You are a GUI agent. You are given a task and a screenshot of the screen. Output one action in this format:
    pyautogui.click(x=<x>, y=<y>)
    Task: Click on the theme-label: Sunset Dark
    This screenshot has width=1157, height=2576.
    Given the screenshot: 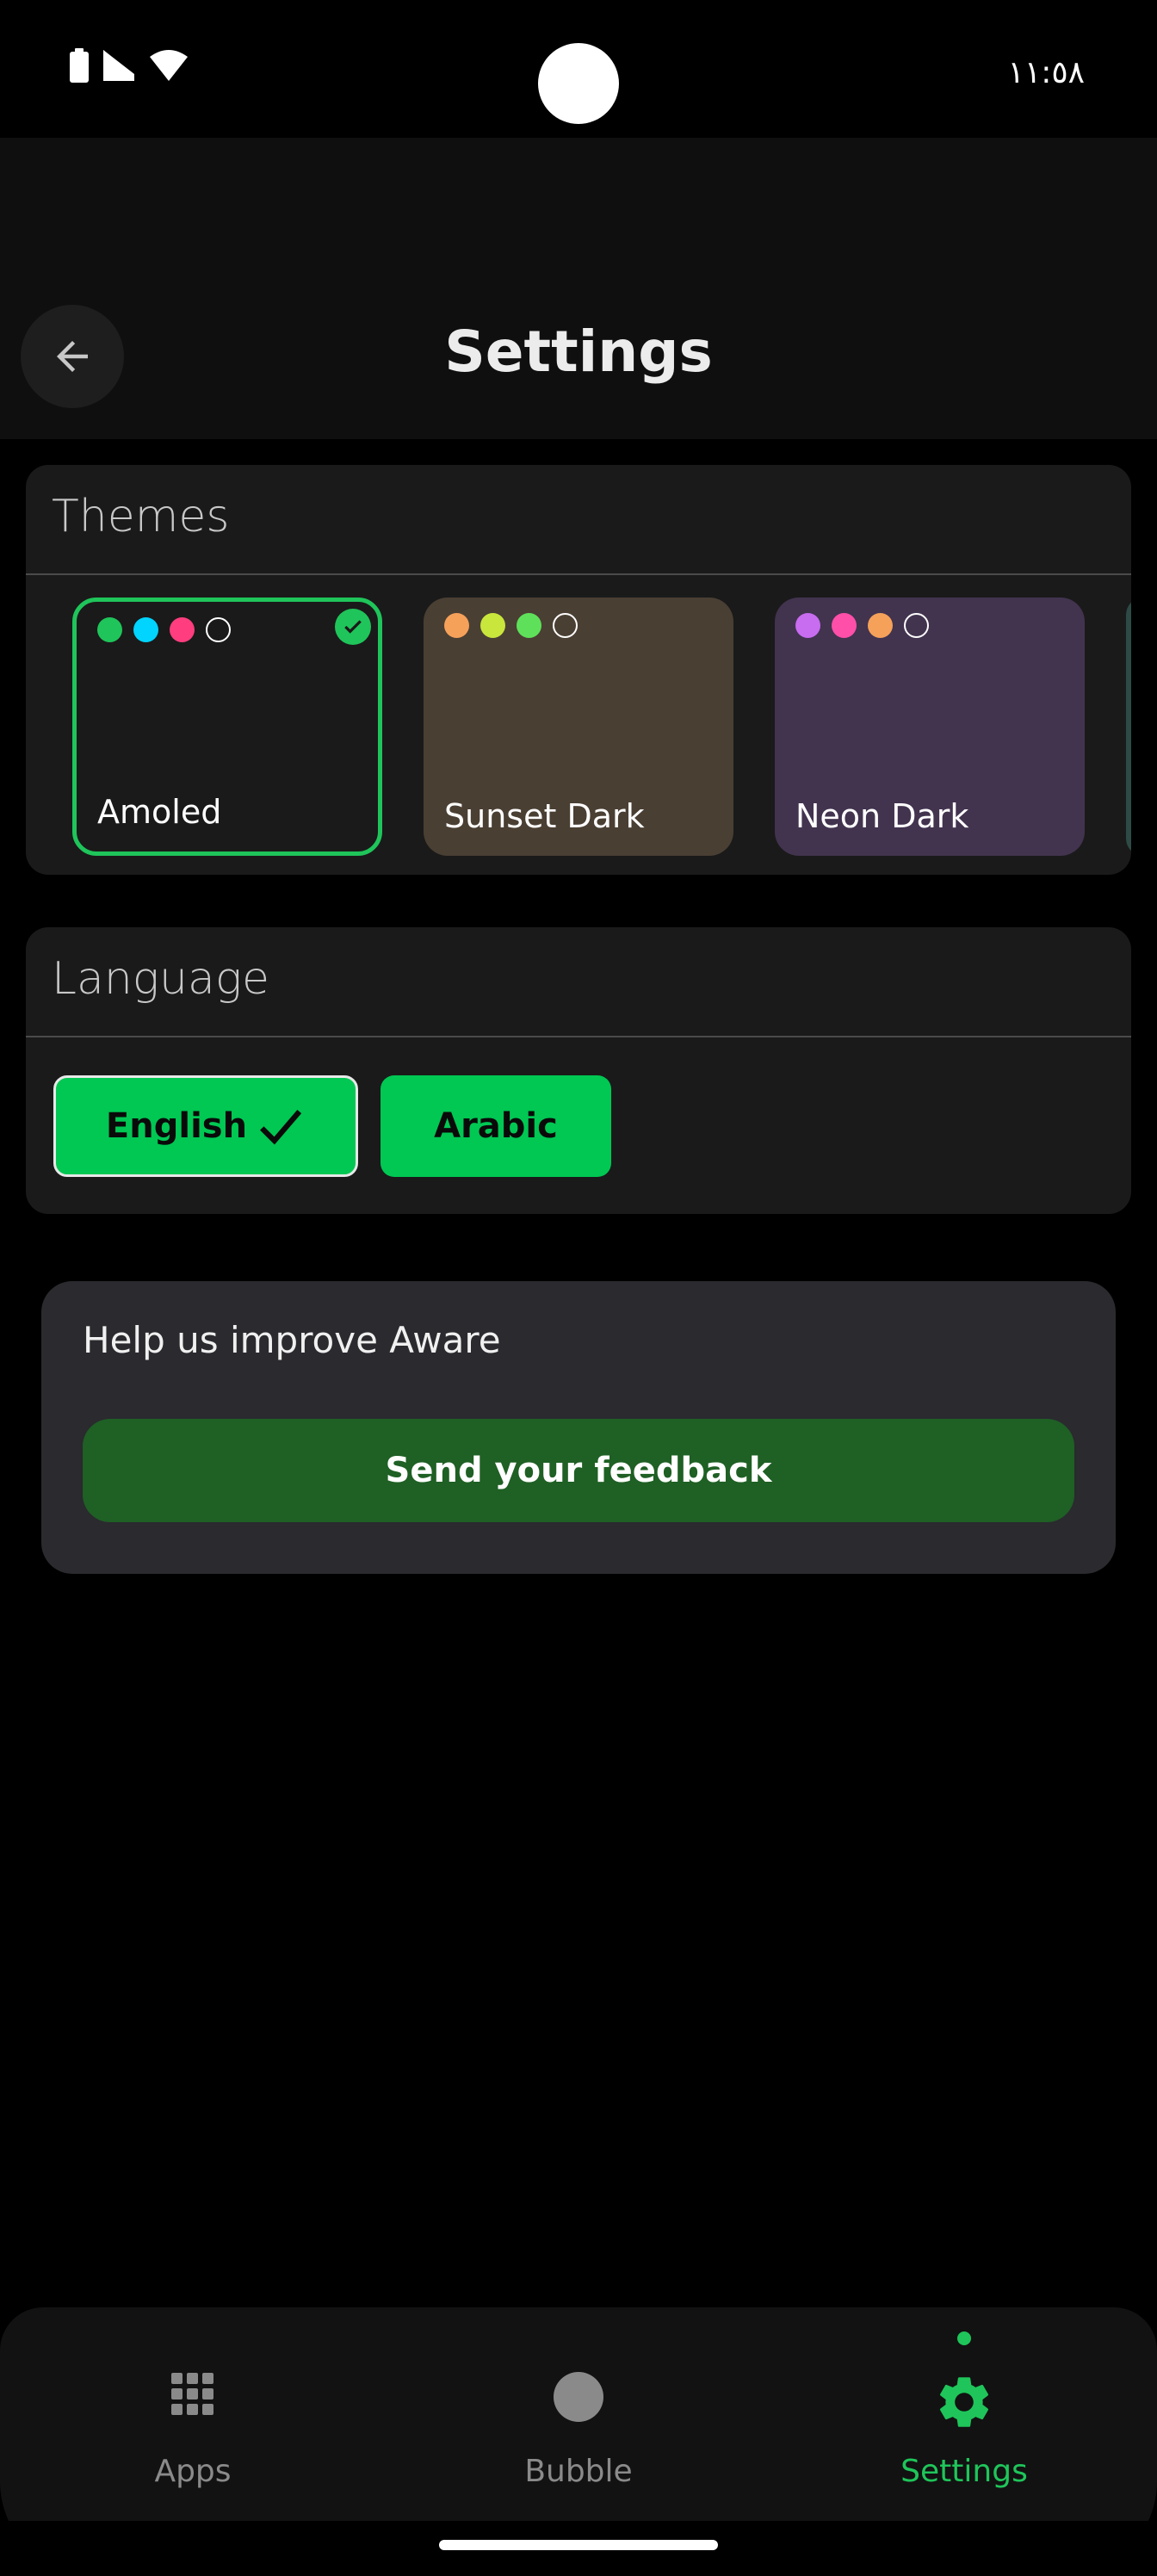 What is the action you would take?
    pyautogui.click(x=544, y=816)
    